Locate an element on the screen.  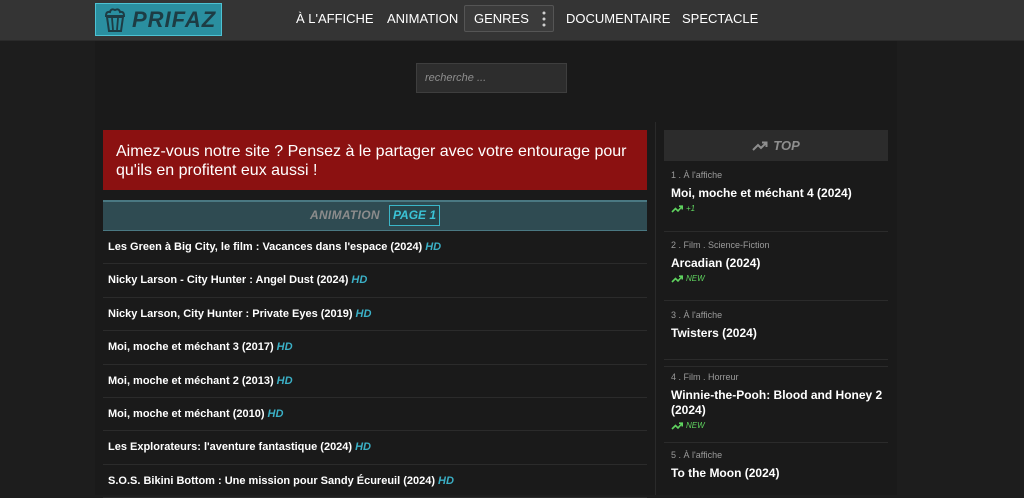
top-item-trend: +1 is located at coordinates (779, 208).